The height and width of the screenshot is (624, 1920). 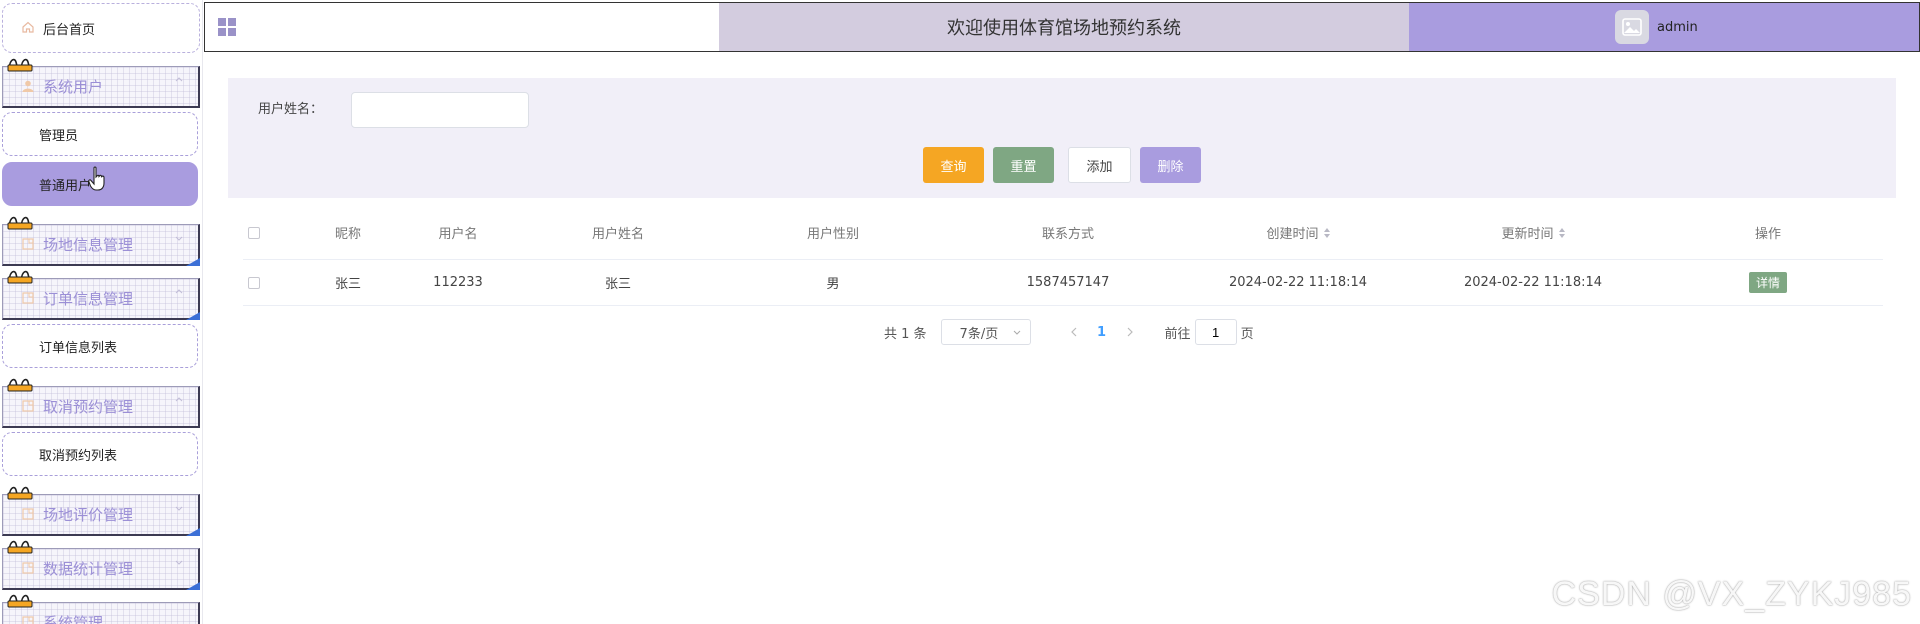 I want to click on search-label: 用户姓名：, so click(x=291, y=109).